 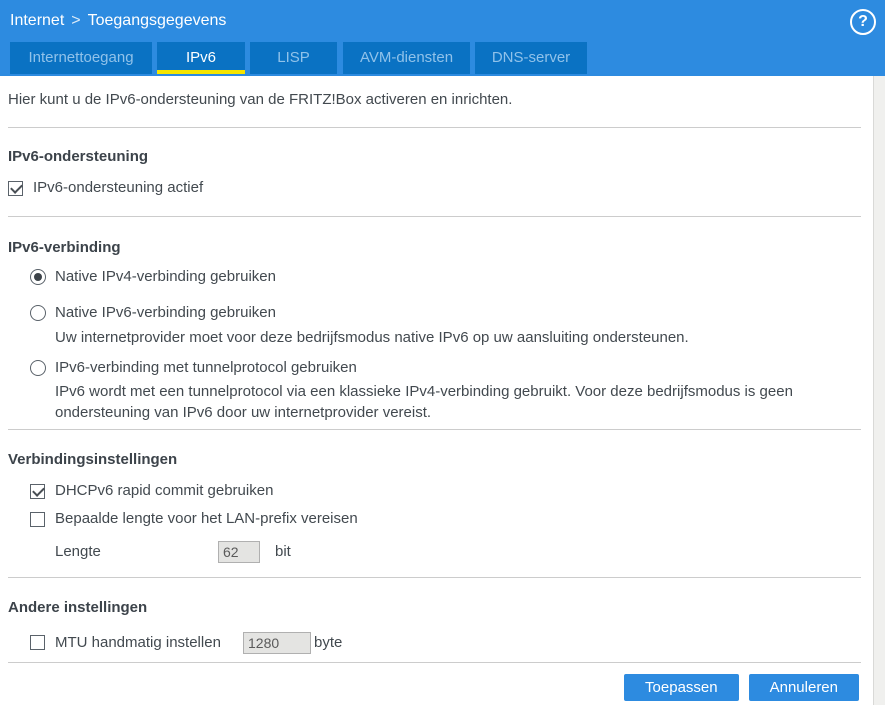 What do you see at coordinates (434, 188) in the screenshot?
I see `ipv6-active-row: IPv6-ondersteuning actief` at bounding box center [434, 188].